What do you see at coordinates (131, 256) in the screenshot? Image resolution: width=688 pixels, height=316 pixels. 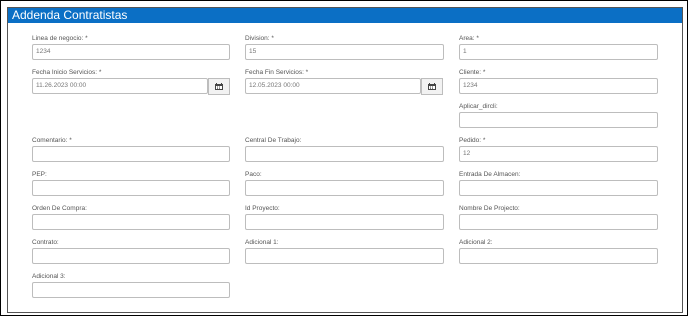 I see `contrato-input` at bounding box center [131, 256].